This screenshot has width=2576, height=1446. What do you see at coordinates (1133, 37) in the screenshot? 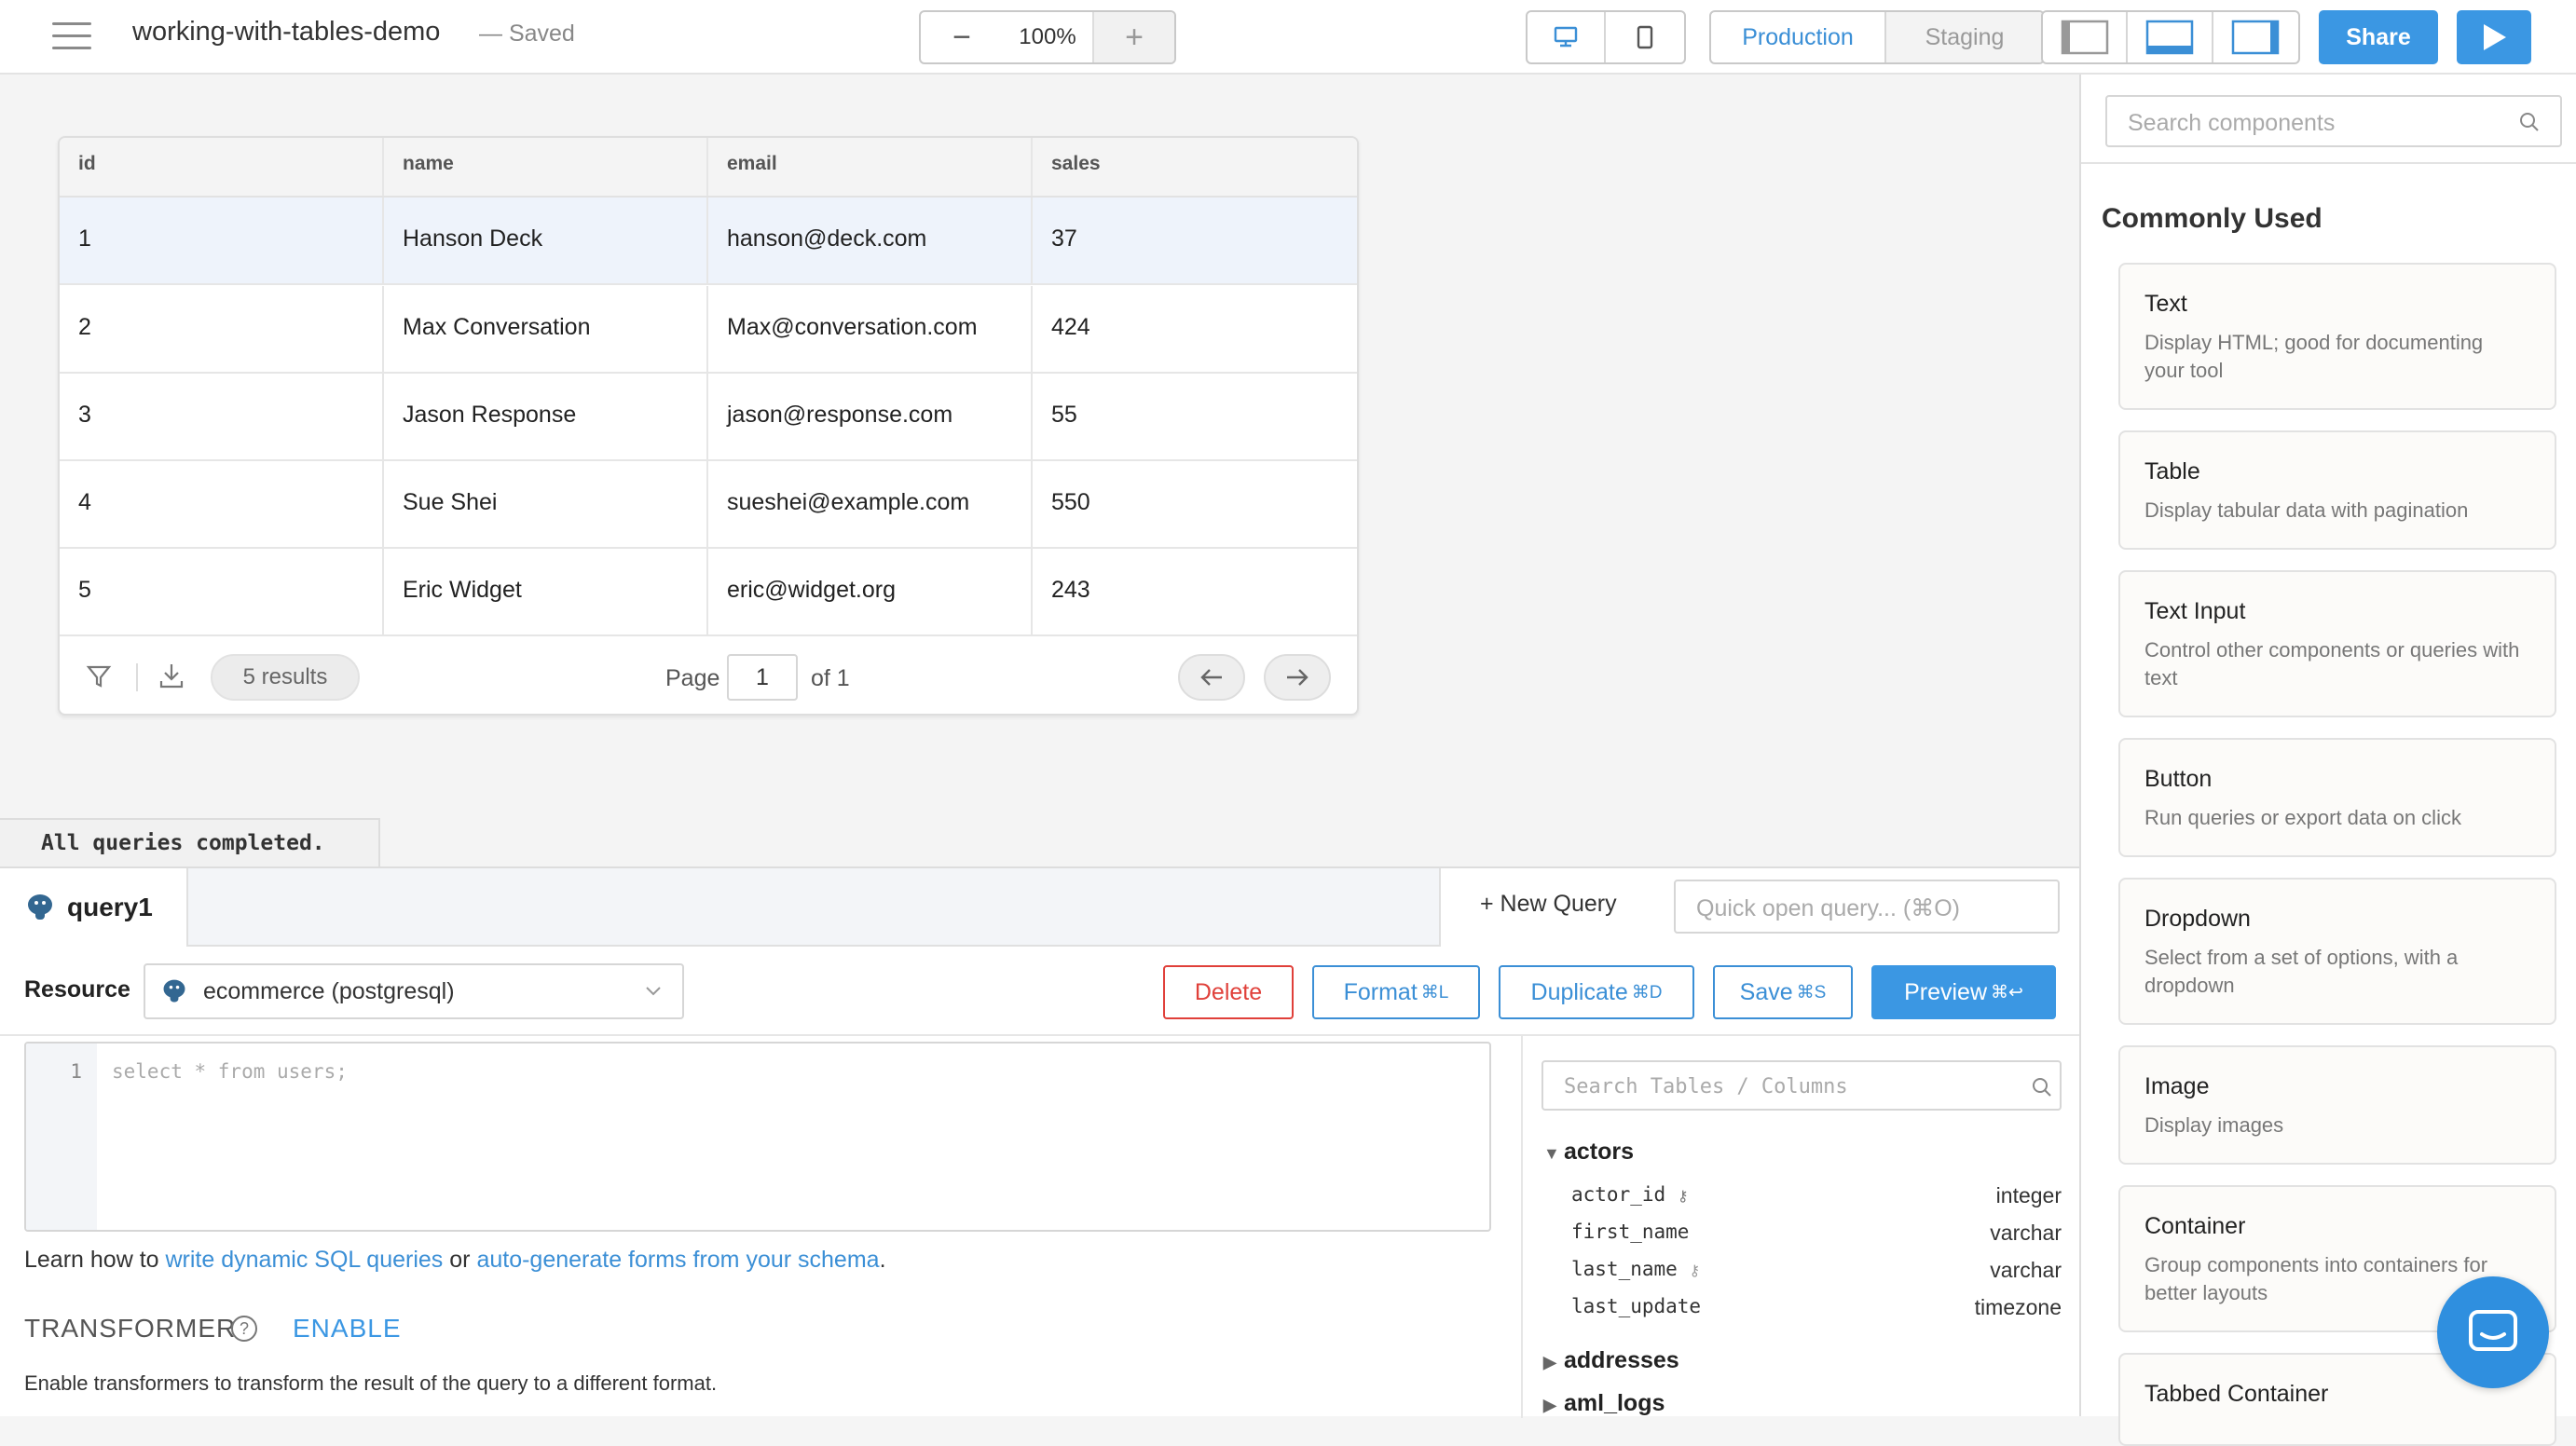
I see `zoom-in-button: +` at bounding box center [1133, 37].